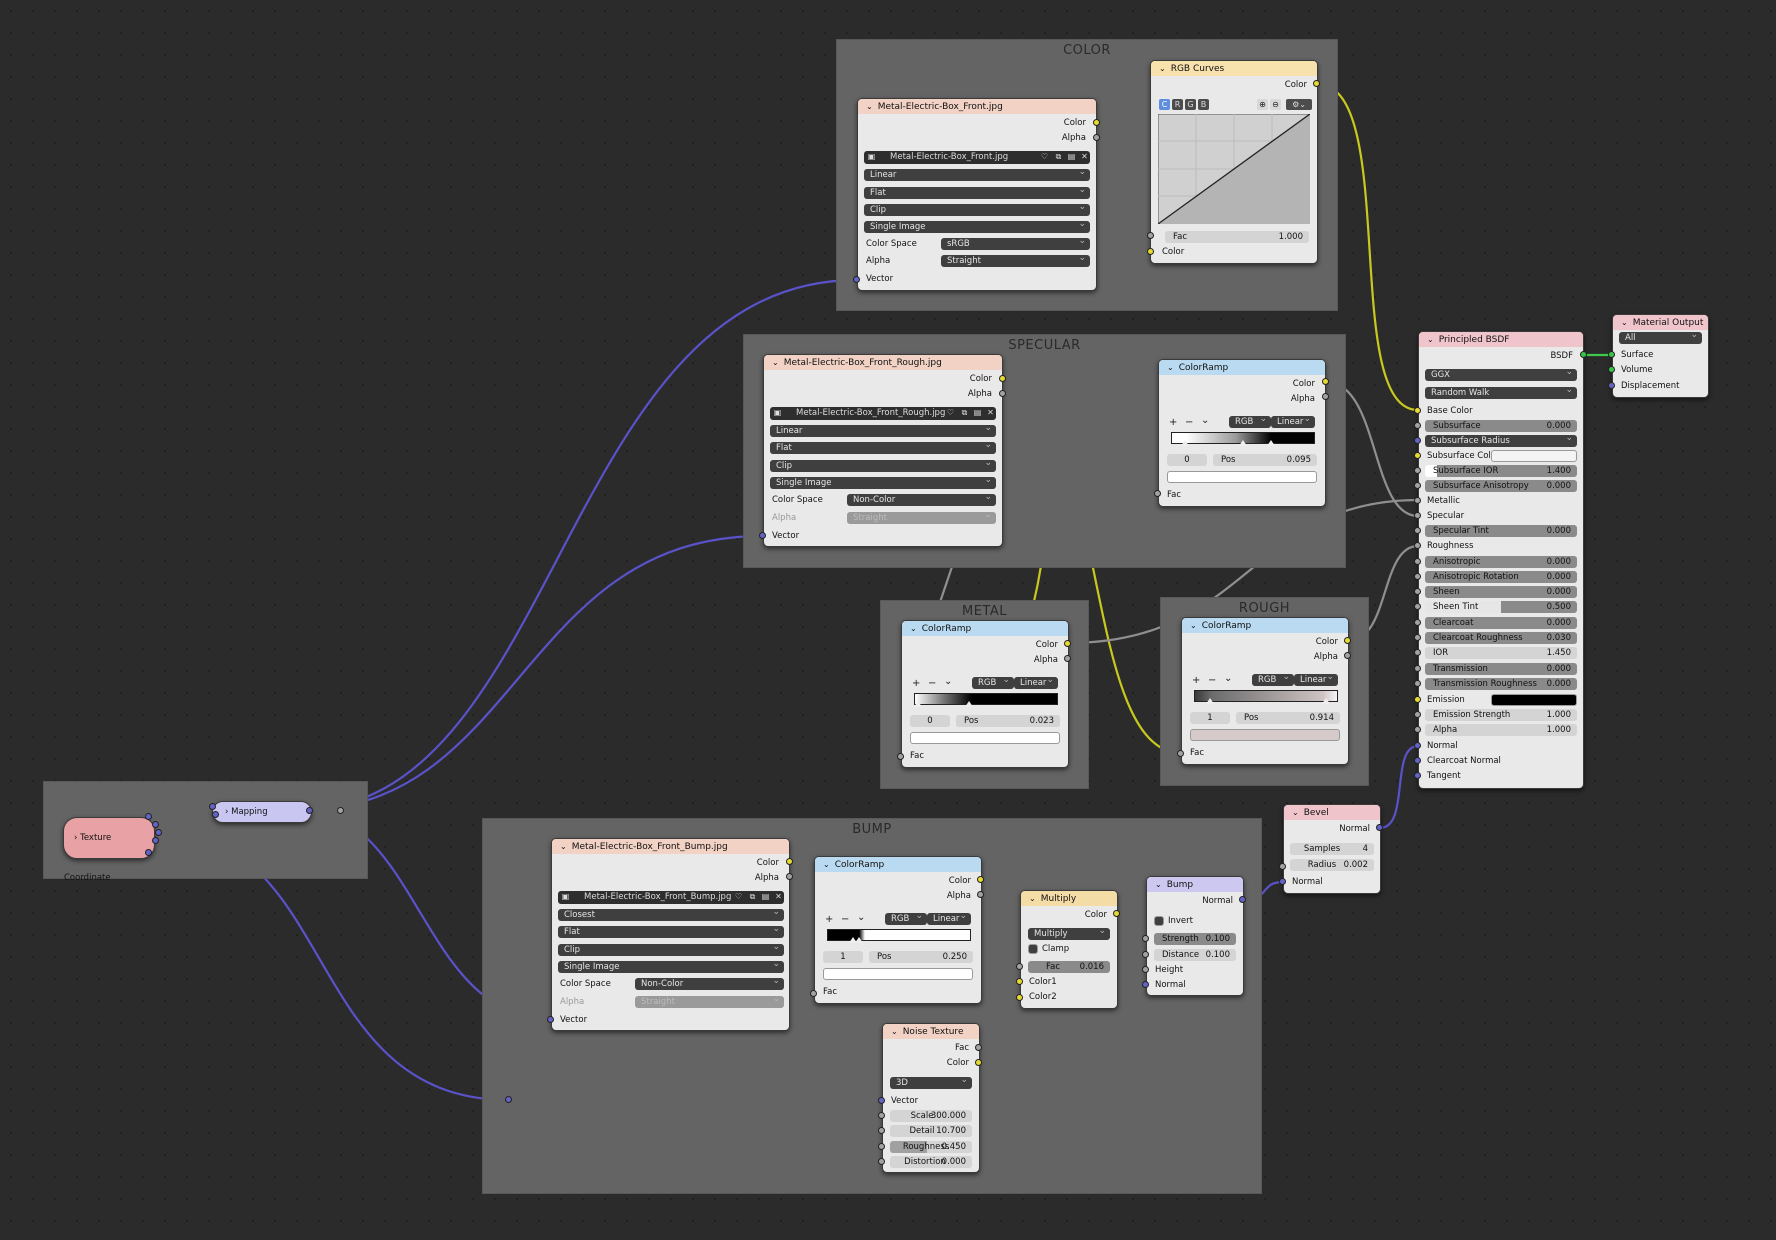  I want to click on bump-out-normal-socket, so click(1242, 899).